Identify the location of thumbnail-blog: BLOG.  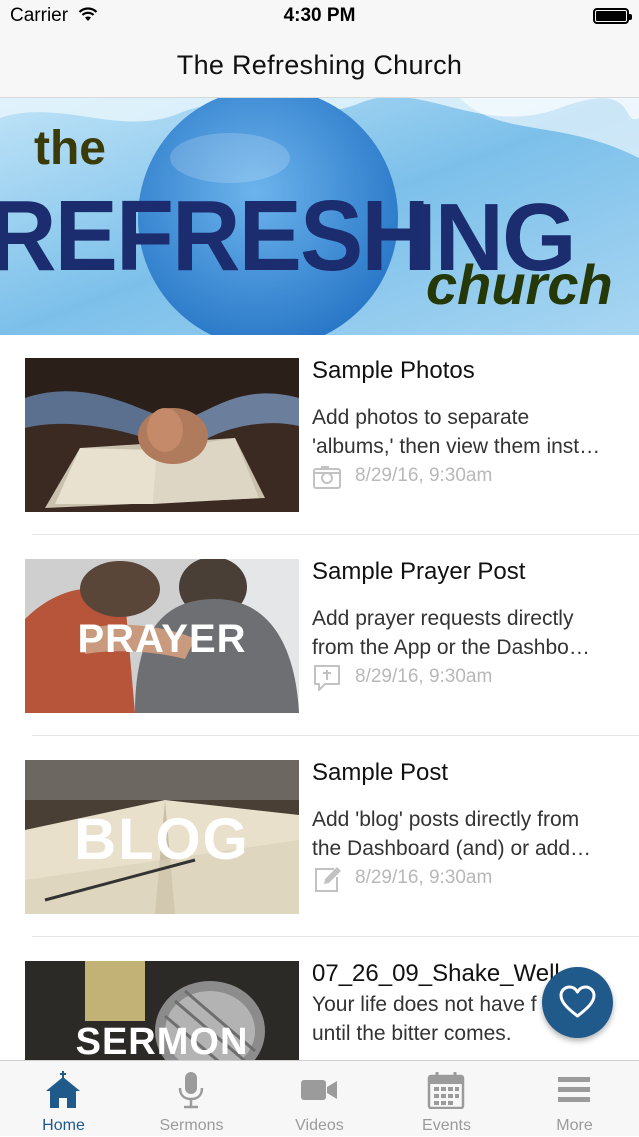
(162, 837).